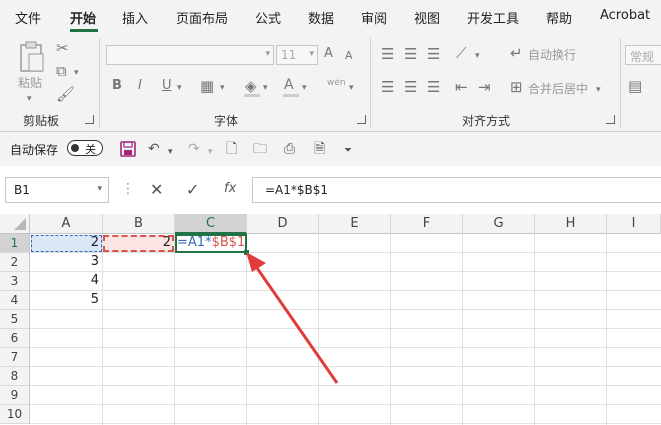 The height and width of the screenshot is (425, 661). I want to click on arrow-head, so click(256, 262).